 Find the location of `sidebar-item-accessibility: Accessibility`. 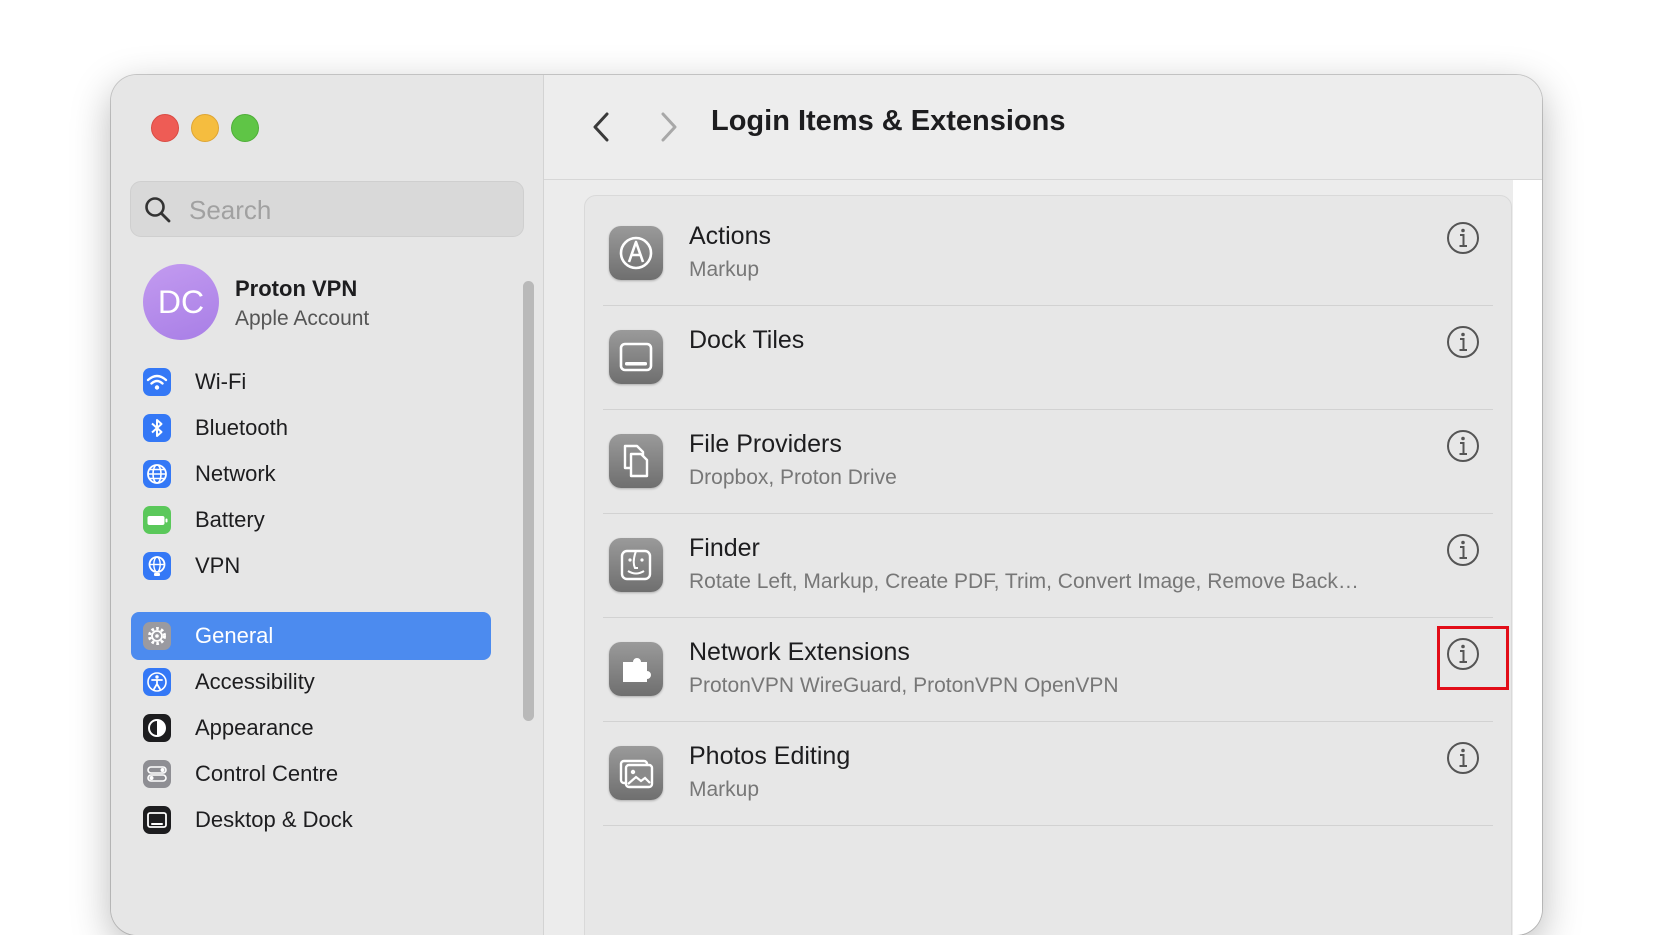

sidebar-item-accessibility: Accessibility is located at coordinates (311, 682).